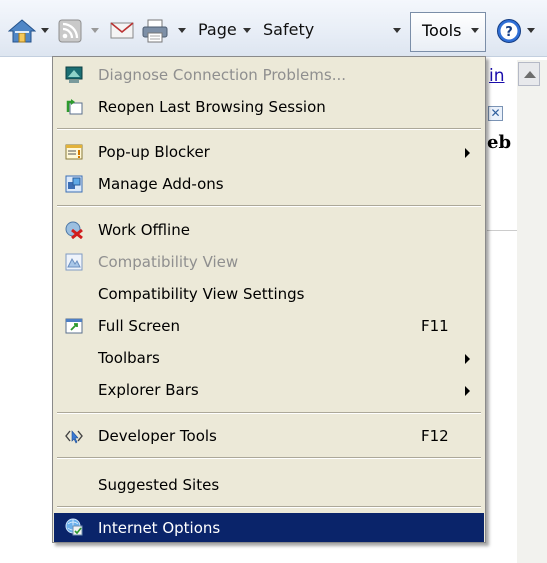 The width and height of the screenshot is (547, 563). What do you see at coordinates (74, 326) in the screenshot?
I see `full-screen-icon` at bounding box center [74, 326].